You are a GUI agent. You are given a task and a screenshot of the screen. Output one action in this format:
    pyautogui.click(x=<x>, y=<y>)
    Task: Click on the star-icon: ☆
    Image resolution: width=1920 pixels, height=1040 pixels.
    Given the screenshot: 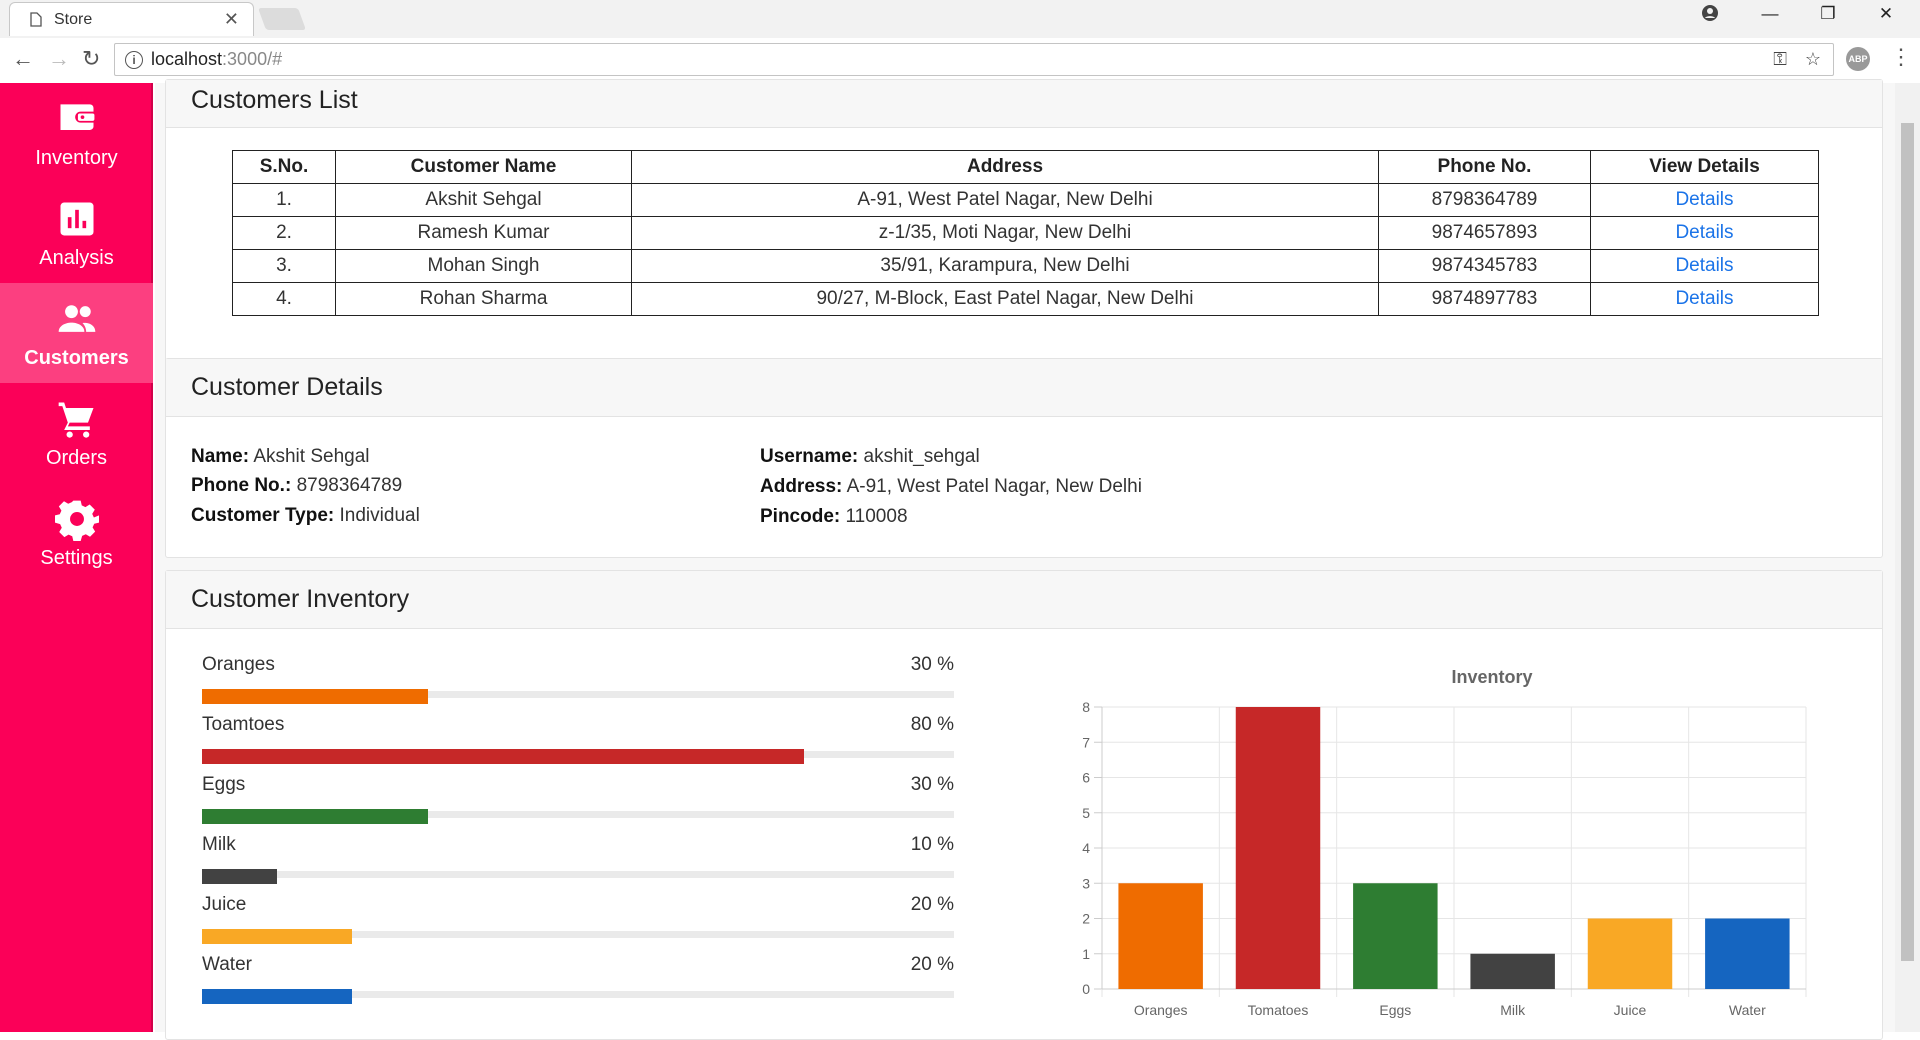 What is the action you would take?
    pyautogui.click(x=1813, y=59)
    